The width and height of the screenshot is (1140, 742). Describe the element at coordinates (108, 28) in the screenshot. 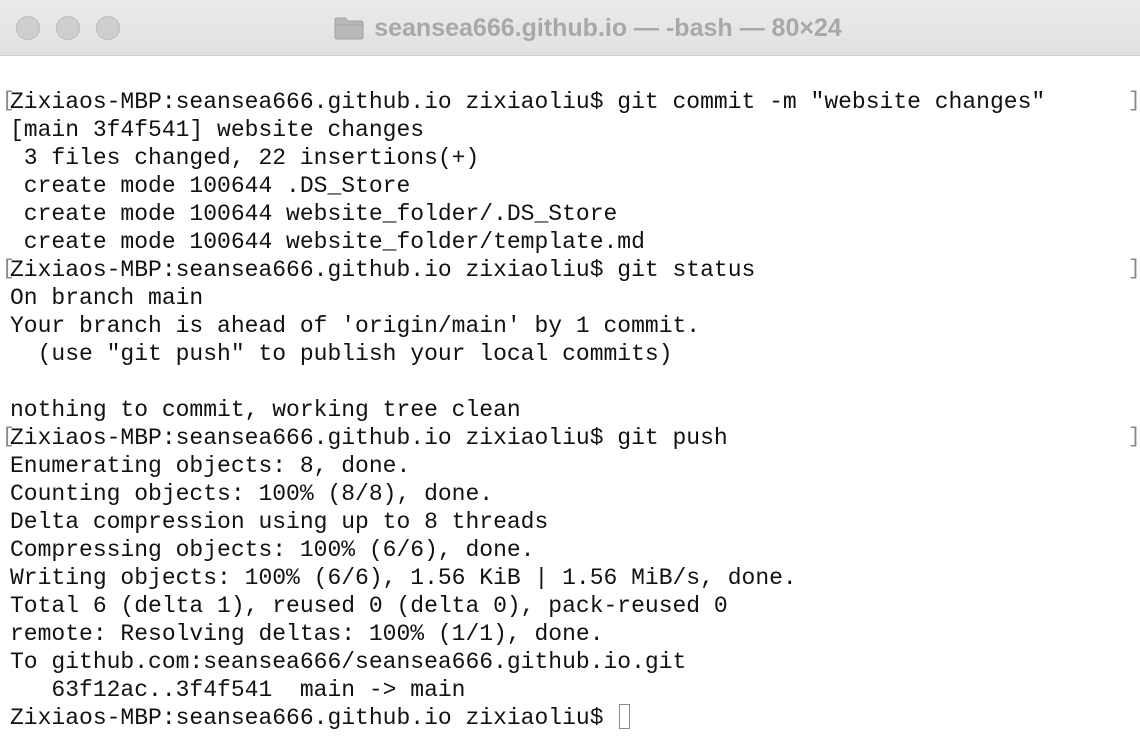

I see `zoom-button-icon` at that location.